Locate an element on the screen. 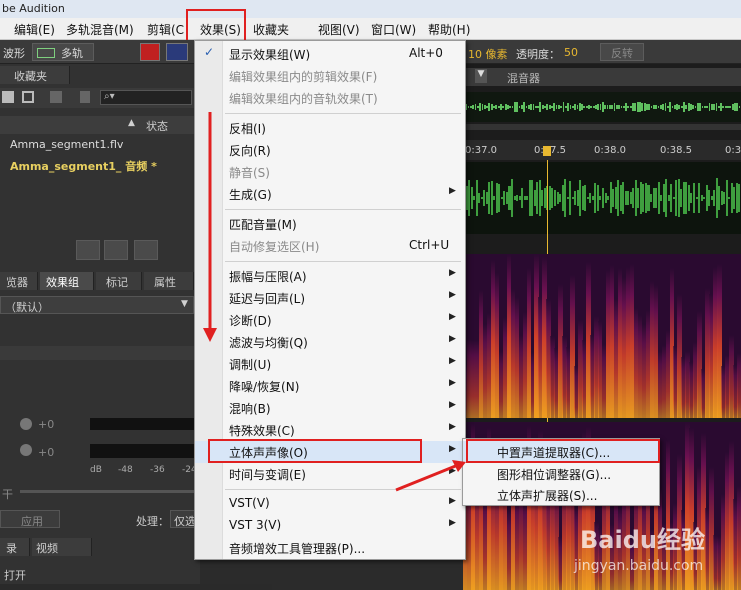 Image resolution: width=741 pixels, height=590 pixels. watermark-url: jingyan.baidu.com is located at coordinates (639, 566).